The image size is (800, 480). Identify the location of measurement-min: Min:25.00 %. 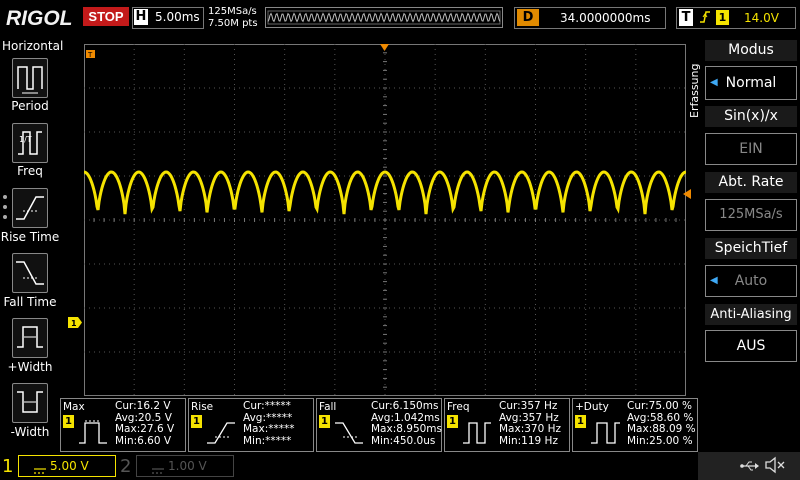
(660, 440).